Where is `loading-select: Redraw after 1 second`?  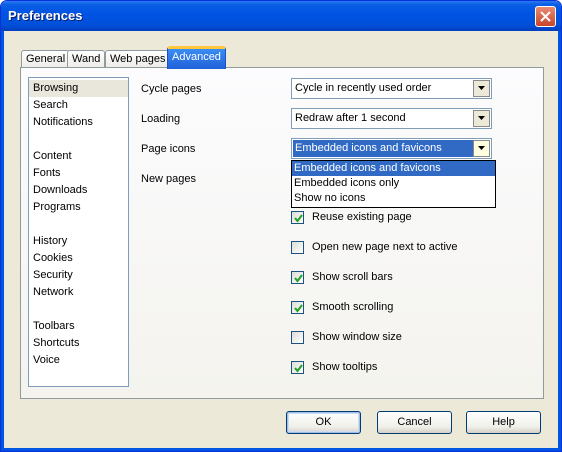
loading-select: Redraw after 1 second is located at coordinates (391, 118).